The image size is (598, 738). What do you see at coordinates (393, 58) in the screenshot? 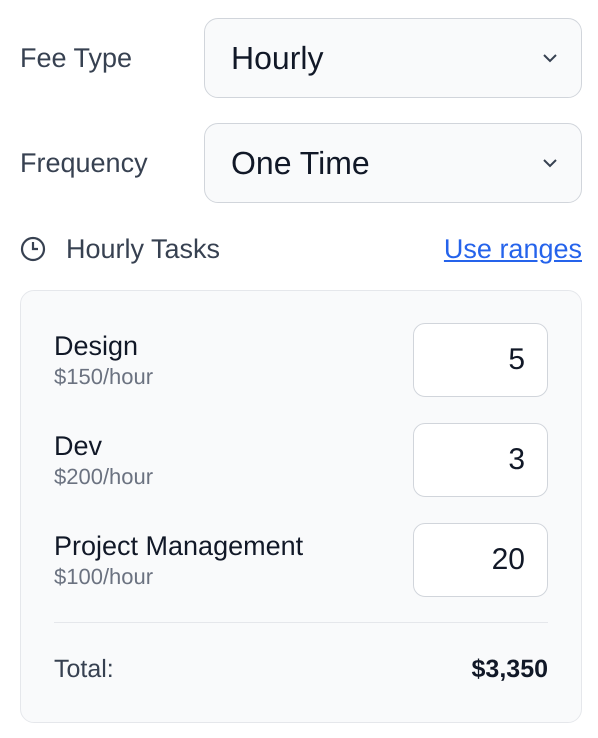
I see `dropdown: Hourly` at bounding box center [393, 58].